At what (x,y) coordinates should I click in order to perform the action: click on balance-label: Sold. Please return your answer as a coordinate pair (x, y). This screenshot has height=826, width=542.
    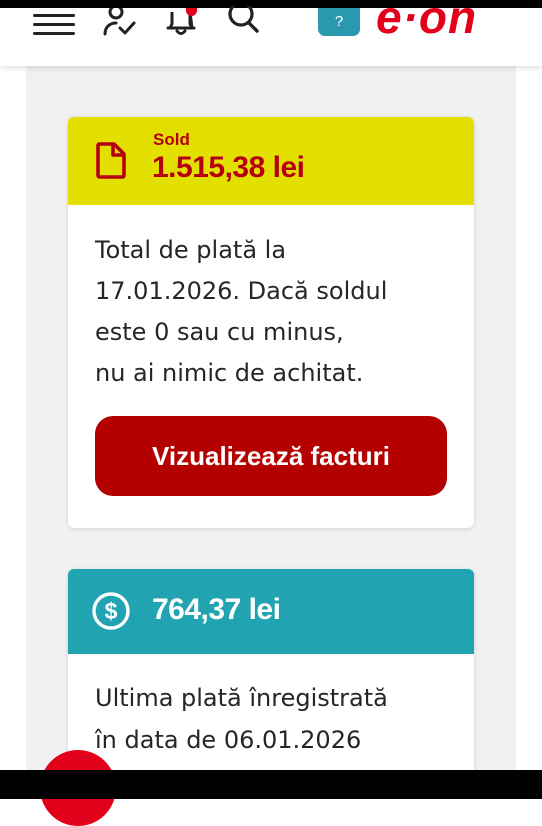
    Looking at the image, I should click on (171, 139).